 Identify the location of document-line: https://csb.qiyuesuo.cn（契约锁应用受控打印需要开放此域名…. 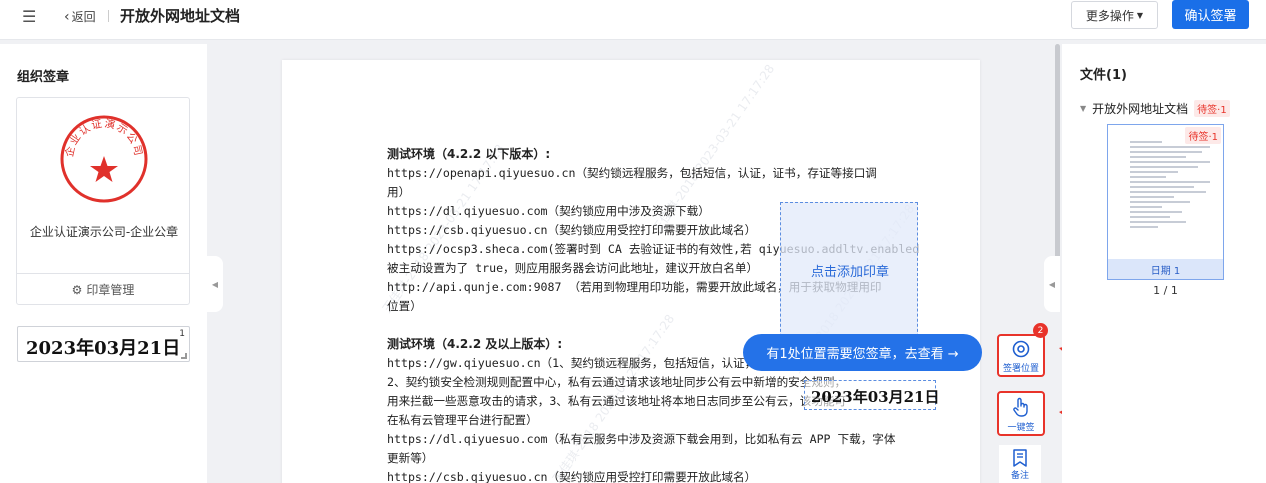
(572, 476).